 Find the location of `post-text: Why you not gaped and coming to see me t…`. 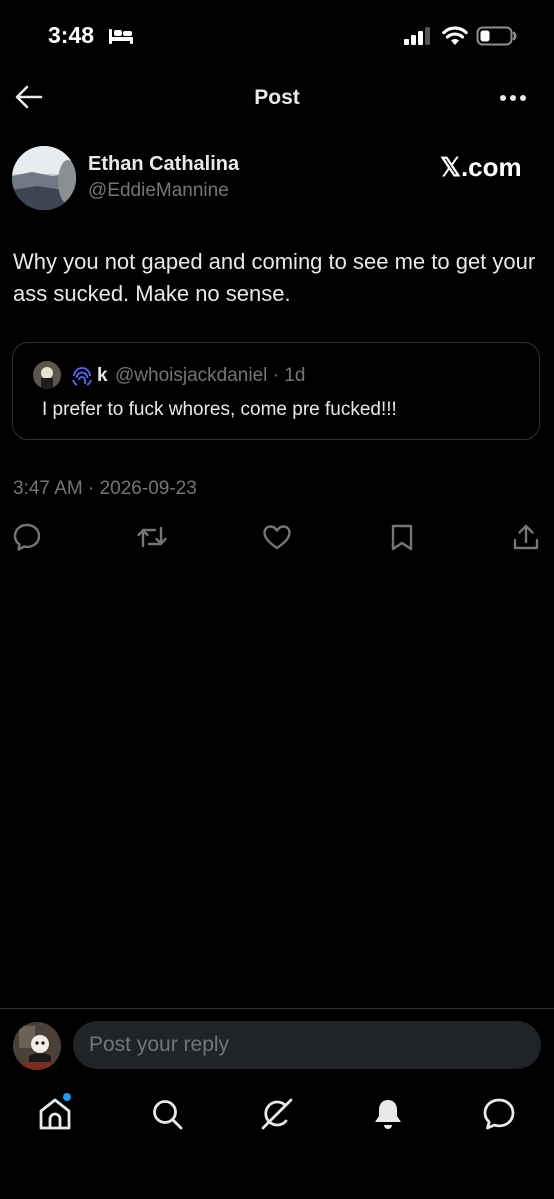

post-text: Why you not gaped and coming to see me t… is located at coordinates (274, 277).